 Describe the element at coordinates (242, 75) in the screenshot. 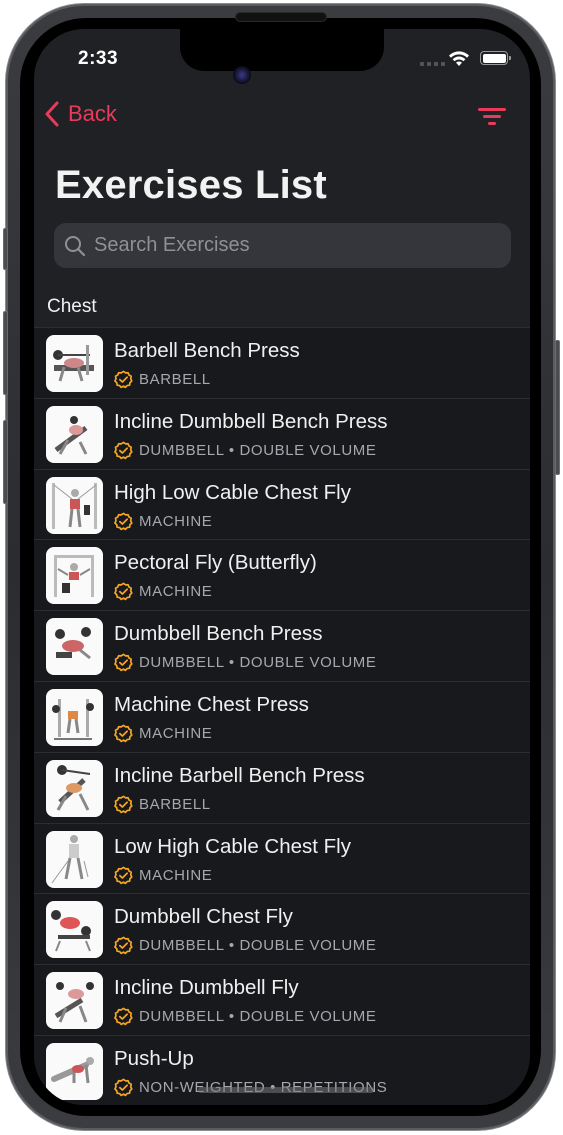

I see `front-camera` at that location.